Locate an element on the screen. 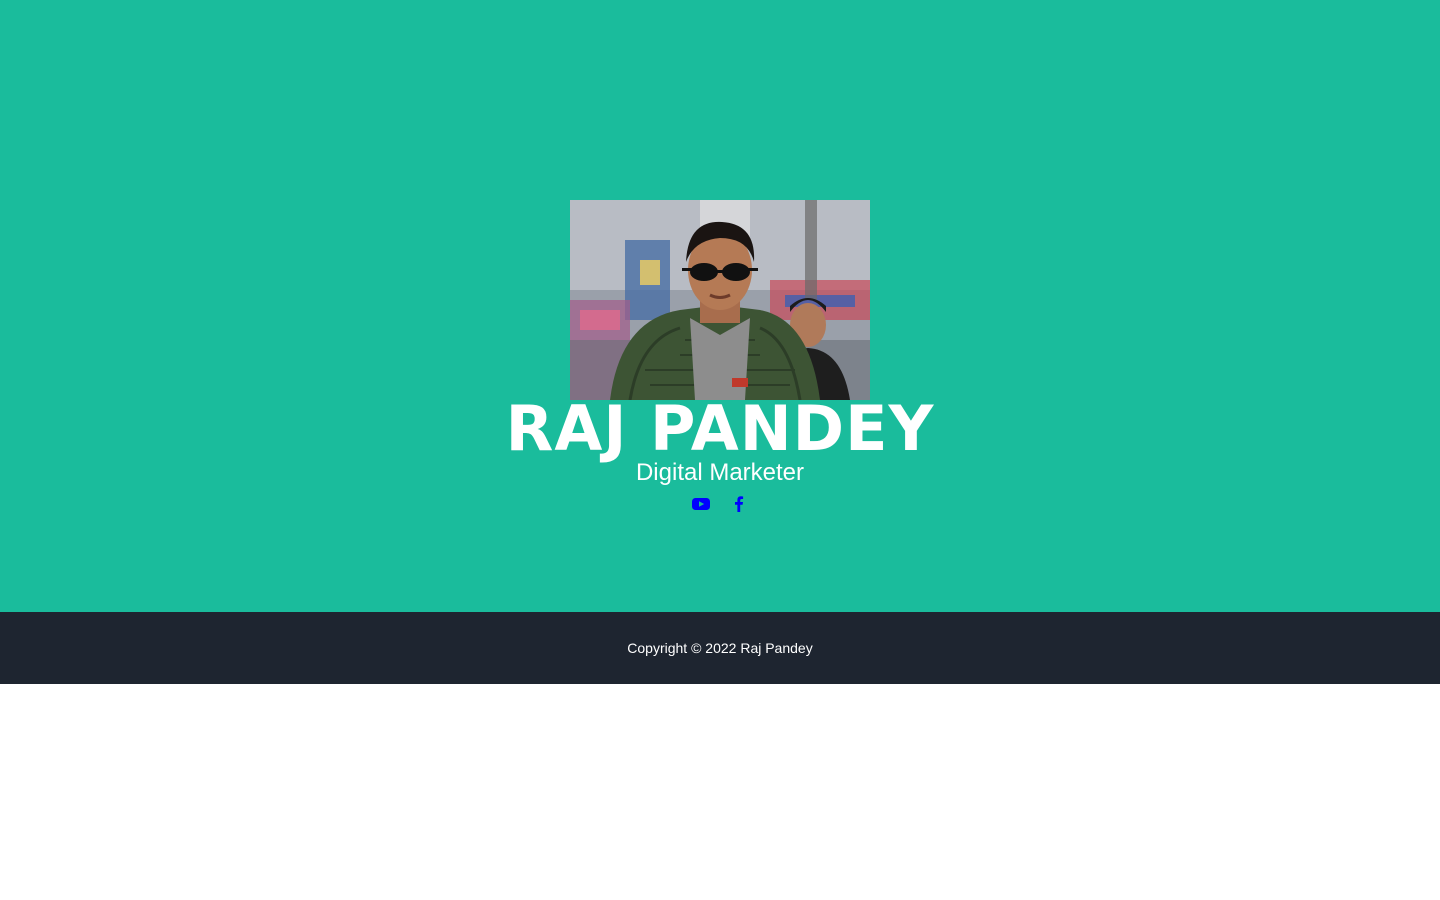  profile-name: RAJ PANDEY is located at coordinates (720, 428).